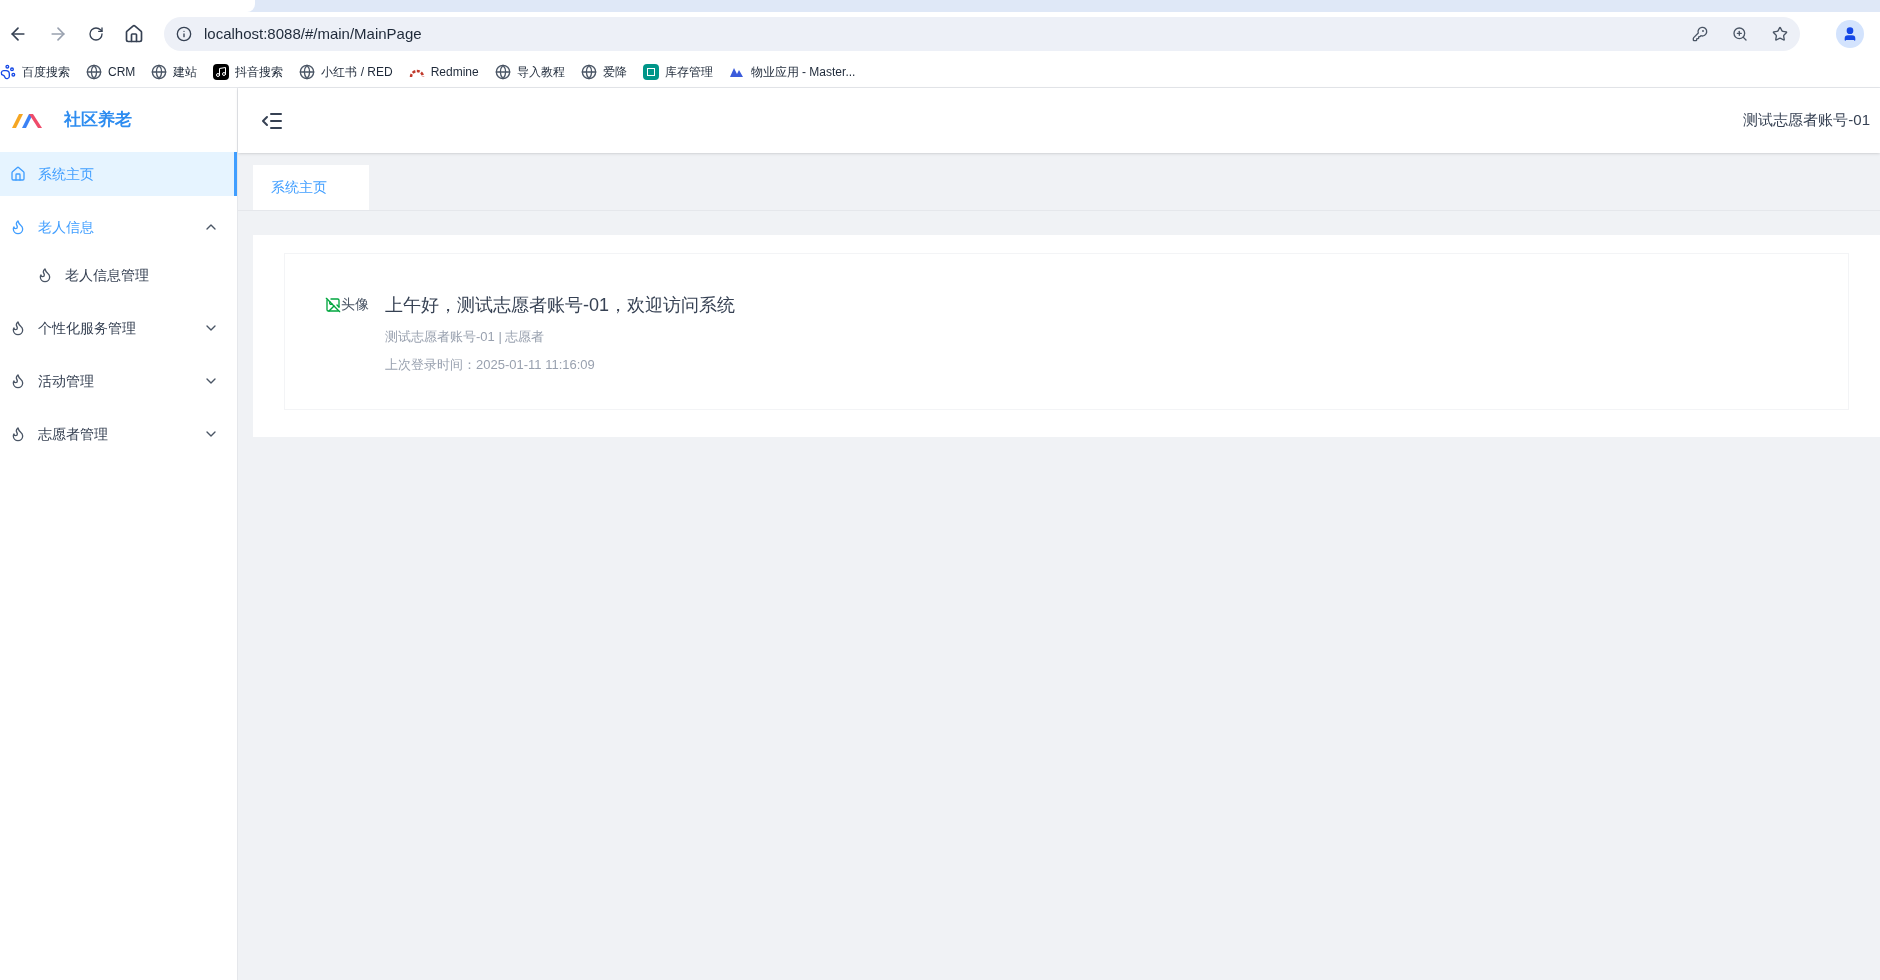 The width and height of the screenshot is (1880, 980). What do you see at coordinates (560, 305) in the screenshot?
I see `greeting-text: 上午好，测试志愿者账号-01，欢迎访问系统` at bounding box center [560, 305].